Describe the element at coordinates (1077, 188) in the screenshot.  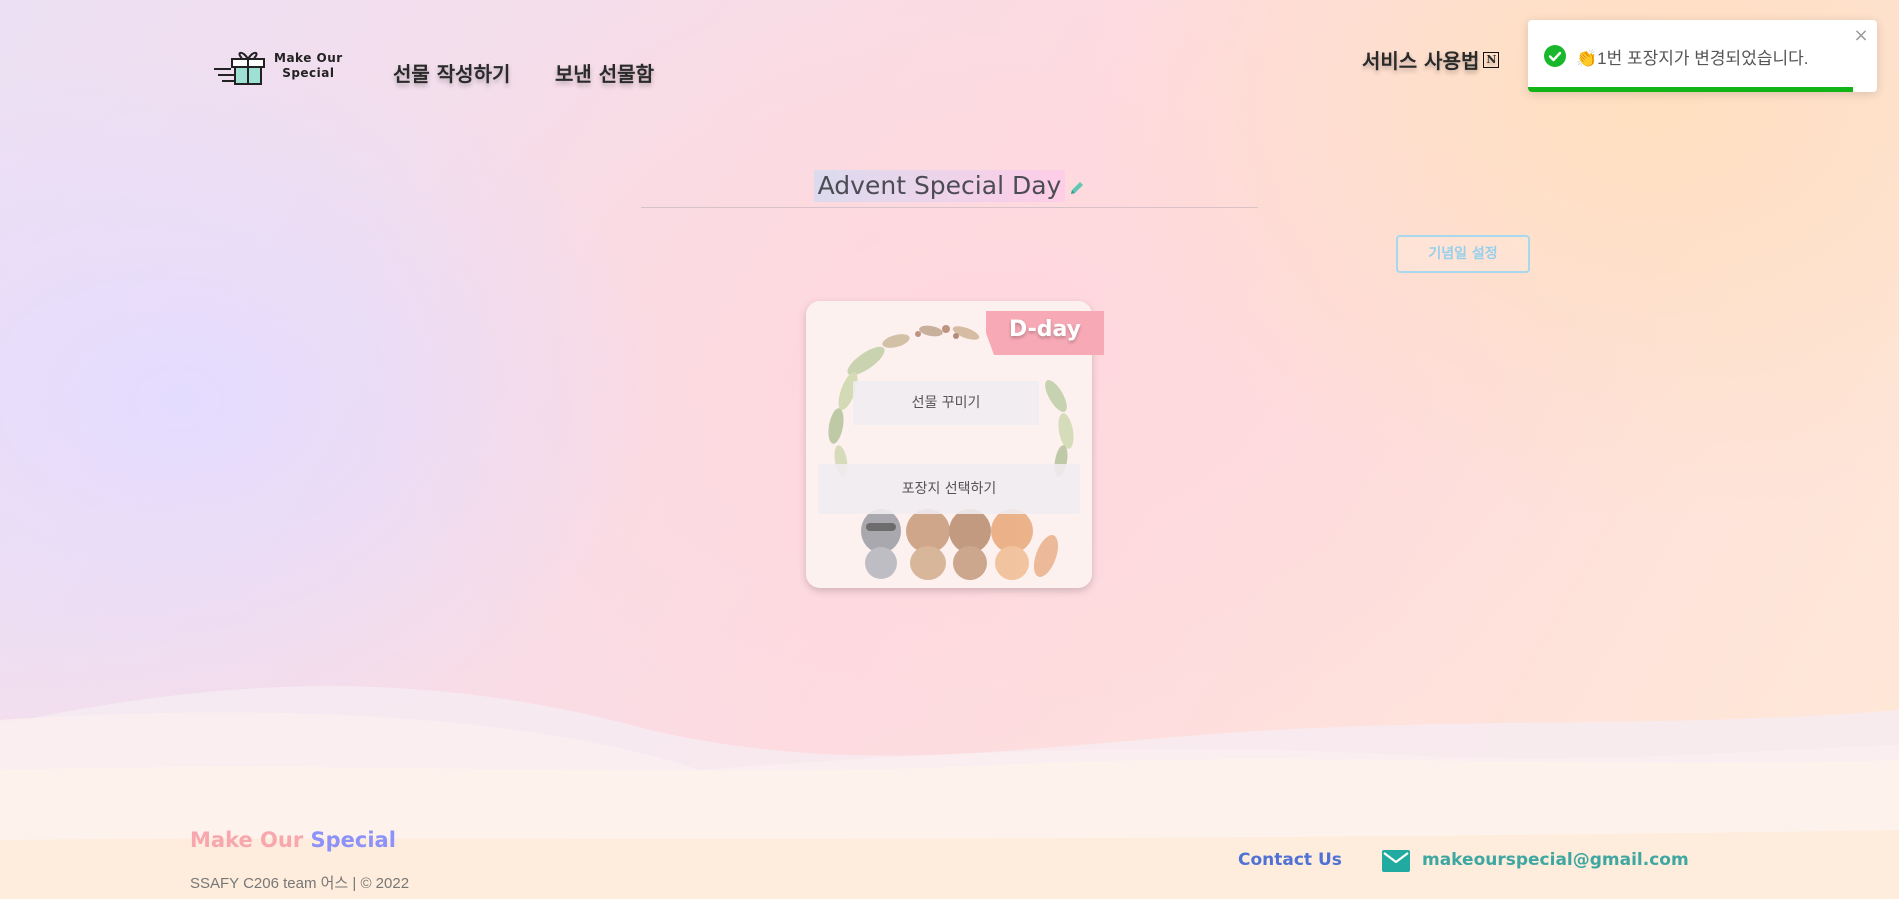
I see `pencil-icon` at that location.